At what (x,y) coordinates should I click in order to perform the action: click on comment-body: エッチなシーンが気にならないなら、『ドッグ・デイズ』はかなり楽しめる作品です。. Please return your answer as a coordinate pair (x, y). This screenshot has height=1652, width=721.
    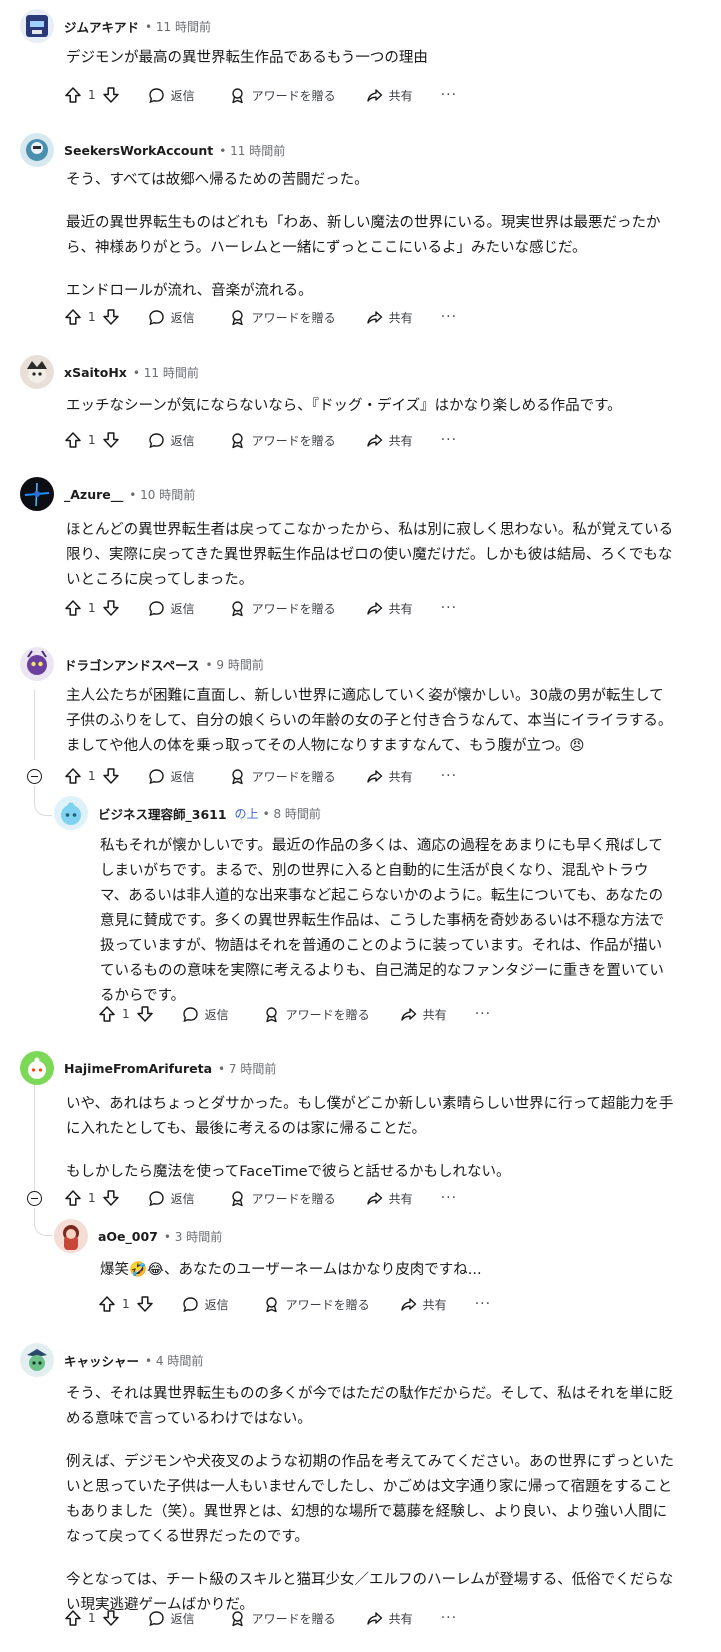
    Looking at the image, I should click on (371, 406).